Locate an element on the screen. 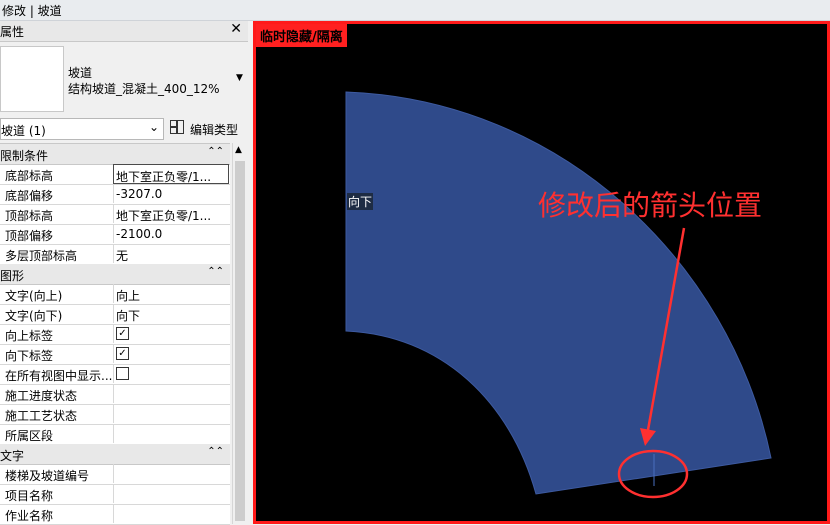  ramp-down-label: 向下 is located at coordinates (360, 201).